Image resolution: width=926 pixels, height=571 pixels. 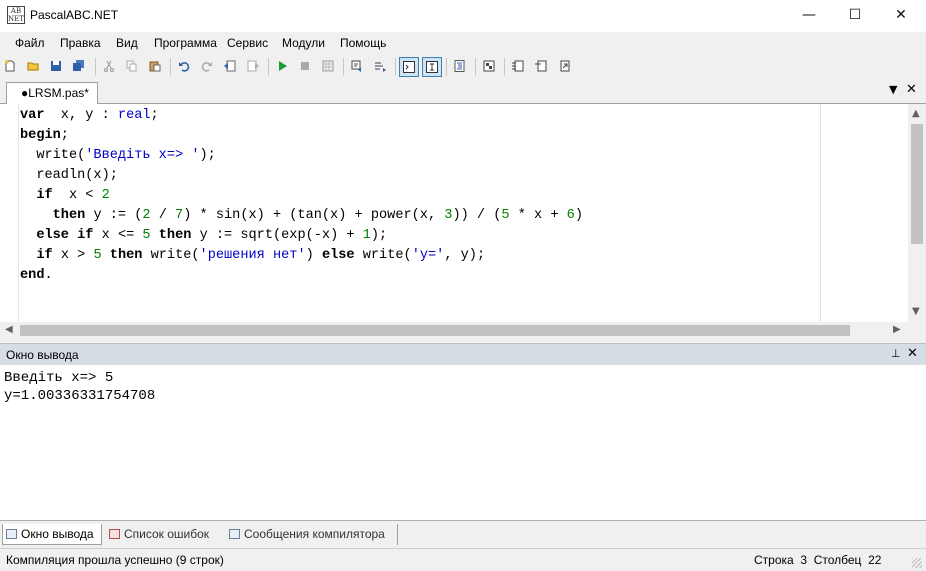 I want to click on step-into-icon, so click(x=541, y=66).